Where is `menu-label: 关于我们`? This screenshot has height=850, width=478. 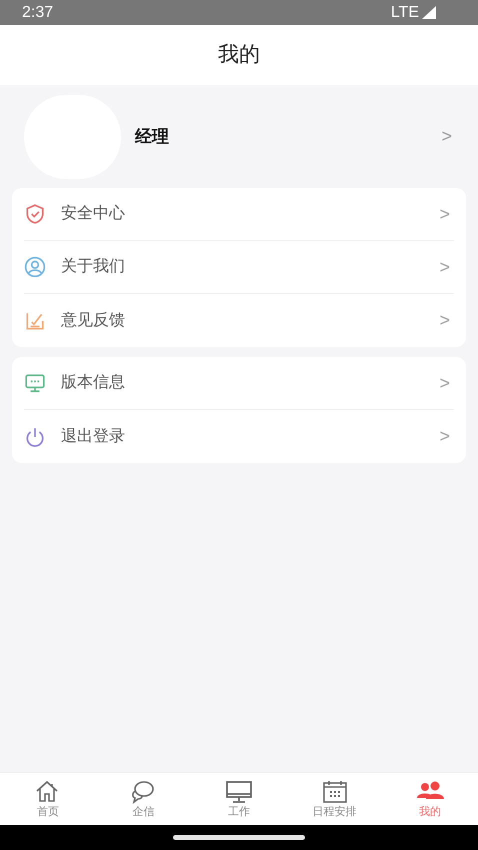
menu-label: 关于我们 is located at coordinates (93, 266).